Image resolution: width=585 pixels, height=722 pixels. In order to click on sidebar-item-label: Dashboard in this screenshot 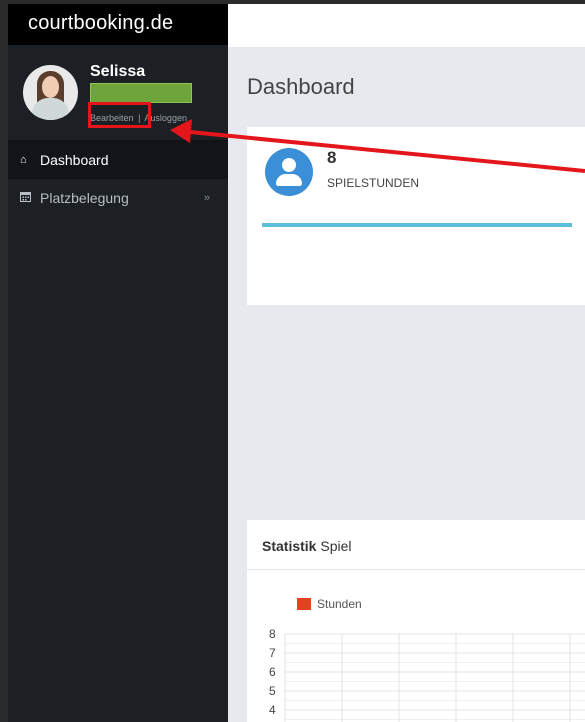, I will do `click(74, 160)`.